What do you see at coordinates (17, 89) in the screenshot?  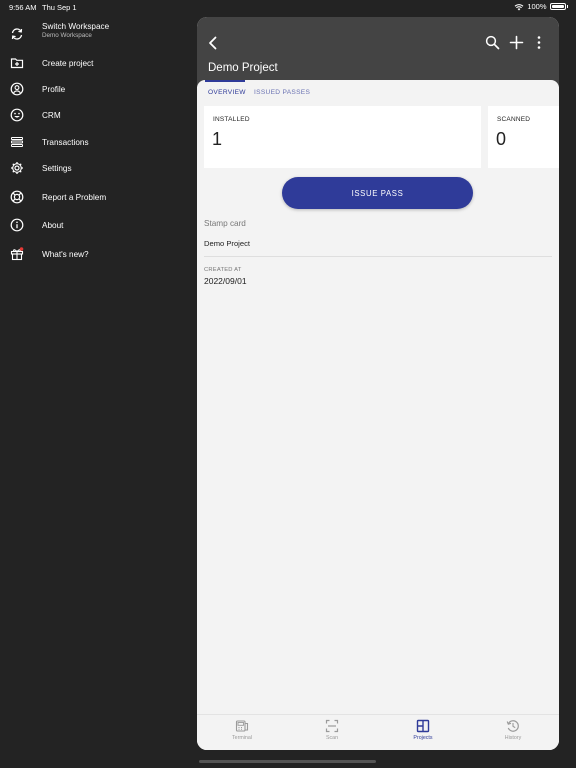 I see `user-circle-icon` at bounding box center [17, 89].